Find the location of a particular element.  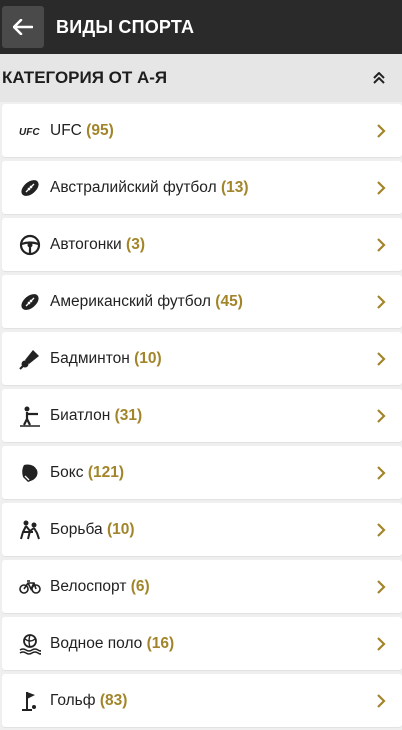

app-header: ВИДЫ СПОРТА is located at coordinates (201, 27).